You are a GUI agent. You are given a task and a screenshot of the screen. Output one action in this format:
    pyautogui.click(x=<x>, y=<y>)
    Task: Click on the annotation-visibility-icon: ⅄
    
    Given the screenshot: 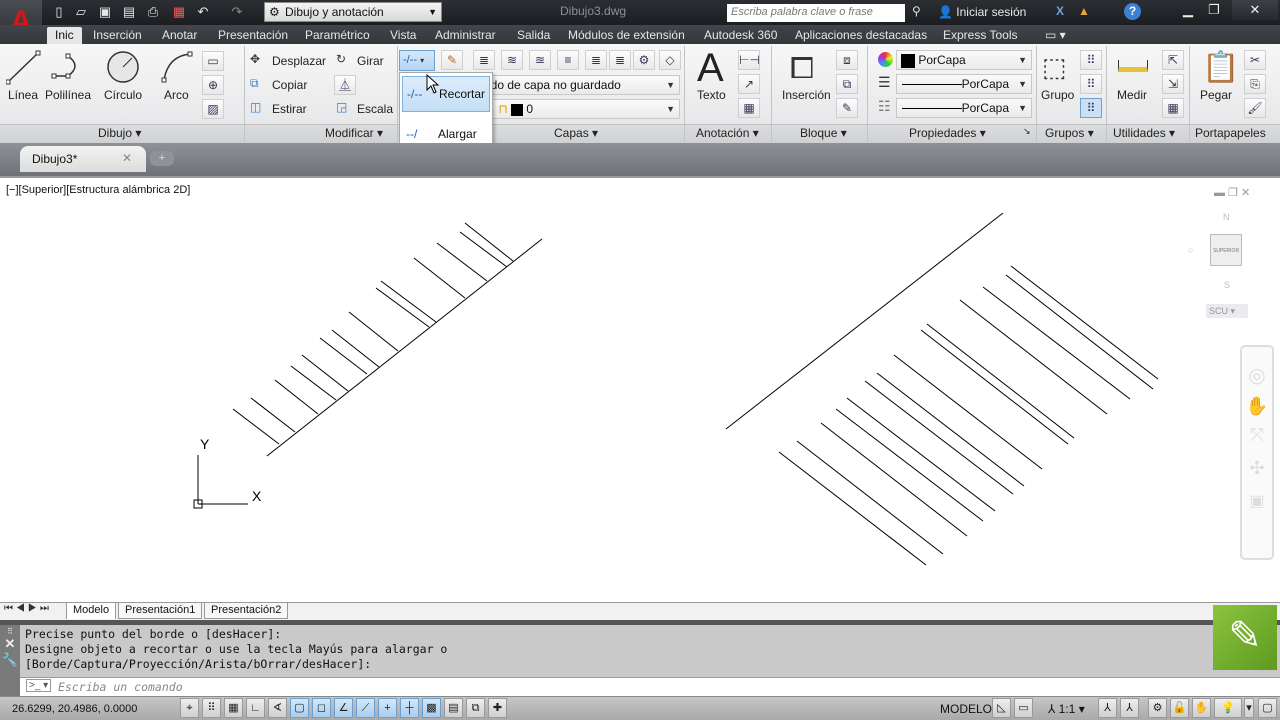 What is the action you would take?
    pyautogui.click(x=1107, y=708)
    